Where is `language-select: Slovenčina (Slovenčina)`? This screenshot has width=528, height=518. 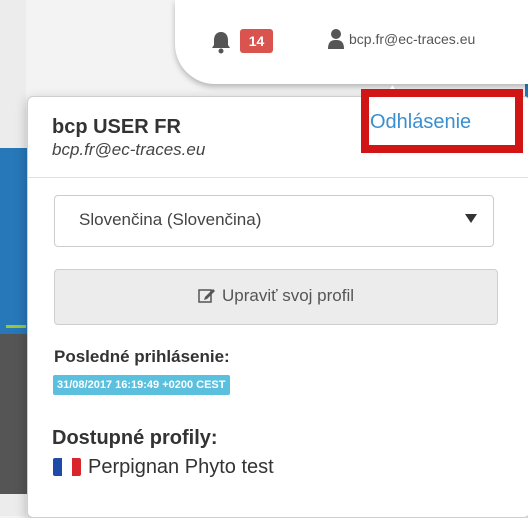
language-select: Slovenčina (Slovenčina) is located at coordinates (274, 221).